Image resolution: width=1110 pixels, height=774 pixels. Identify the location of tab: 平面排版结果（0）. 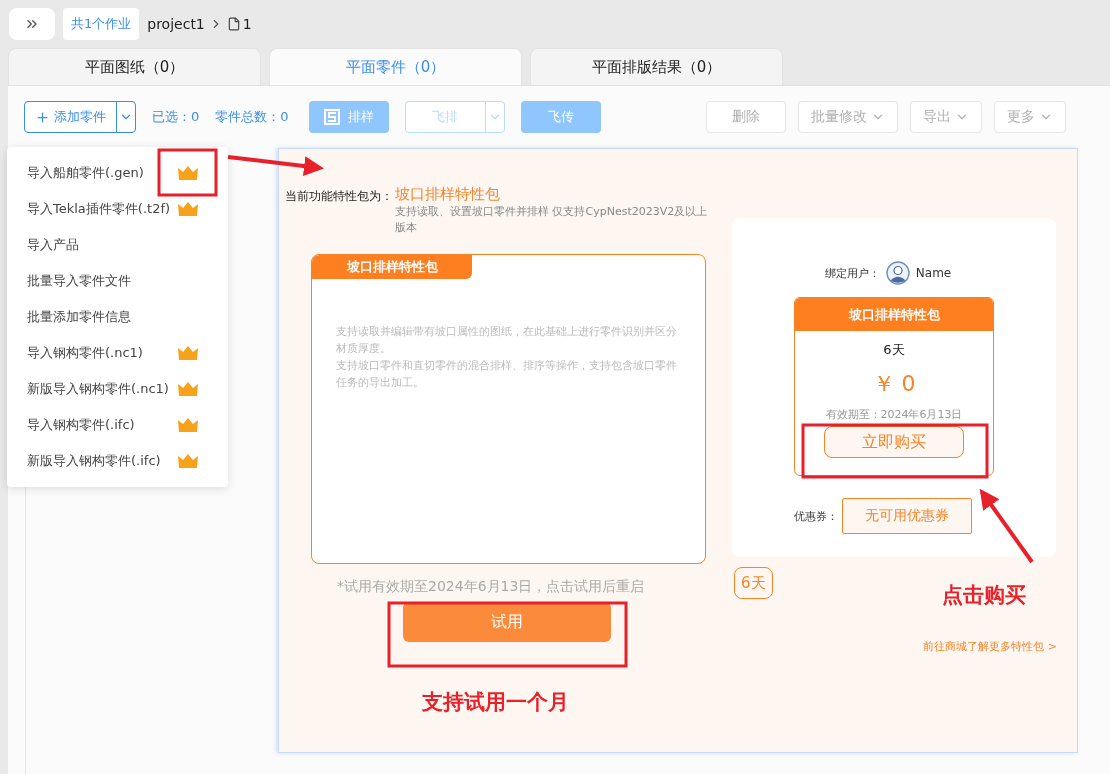
(656, 66).